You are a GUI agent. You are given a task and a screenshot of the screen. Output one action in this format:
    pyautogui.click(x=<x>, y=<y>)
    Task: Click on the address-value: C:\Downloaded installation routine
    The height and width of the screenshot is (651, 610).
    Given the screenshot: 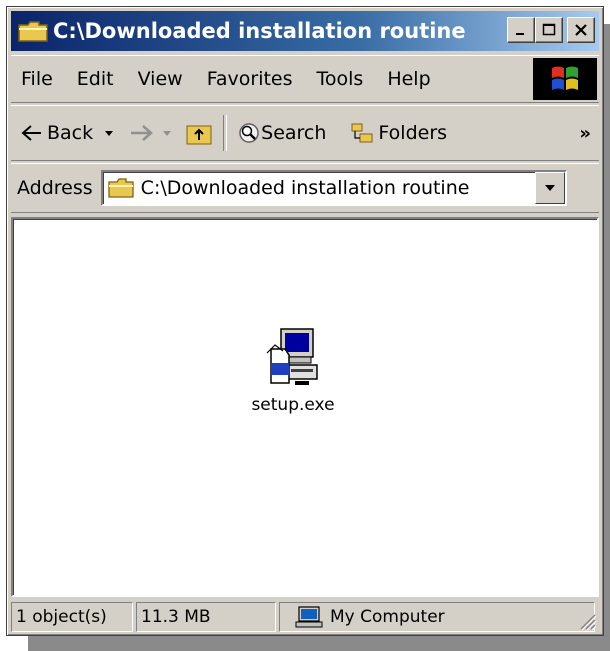 What is the action you would take?
    pyautogui.click(x=305, y=188)
    